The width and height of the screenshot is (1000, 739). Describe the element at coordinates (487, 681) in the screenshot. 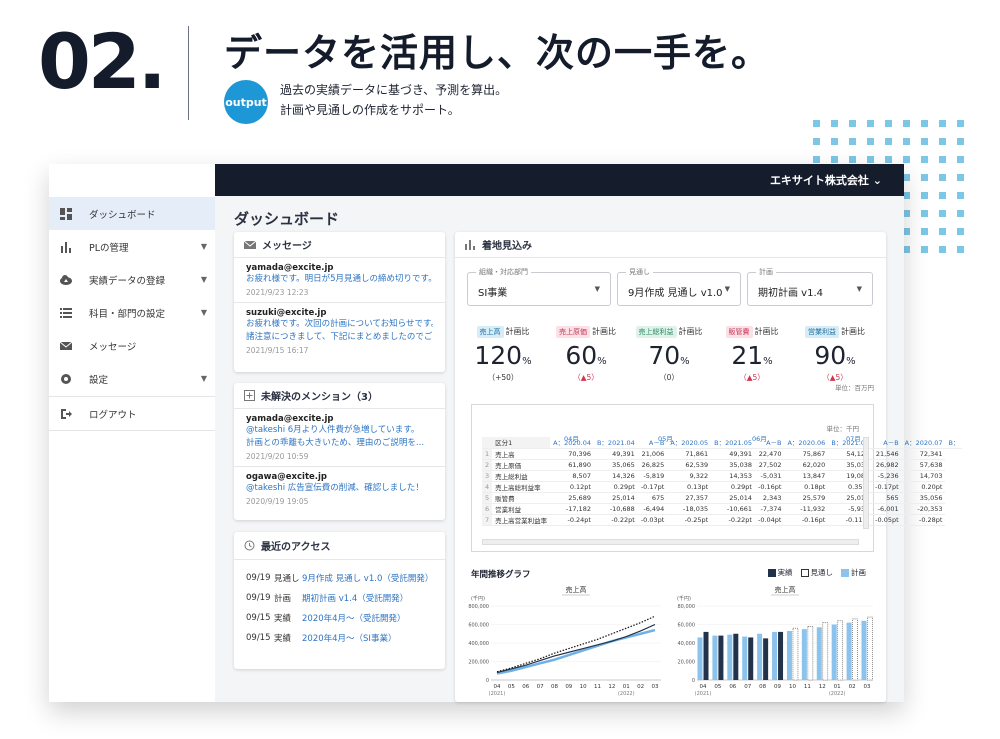

I see `y-tick-label: 0` at that location.